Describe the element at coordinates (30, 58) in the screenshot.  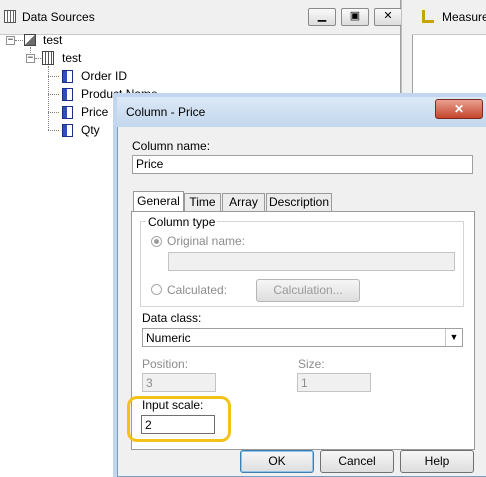
I see `tree-expander-table: −` at that location.